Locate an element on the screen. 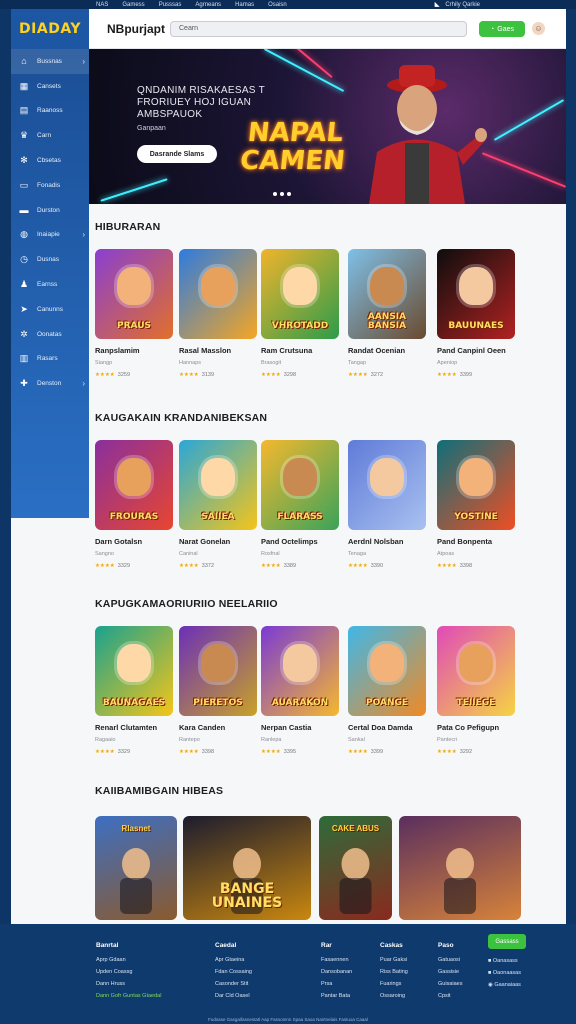  game-card: PIERETOS Kara Canden Rantepo ★★★★ 3398 is located at coordinates (218, 690).